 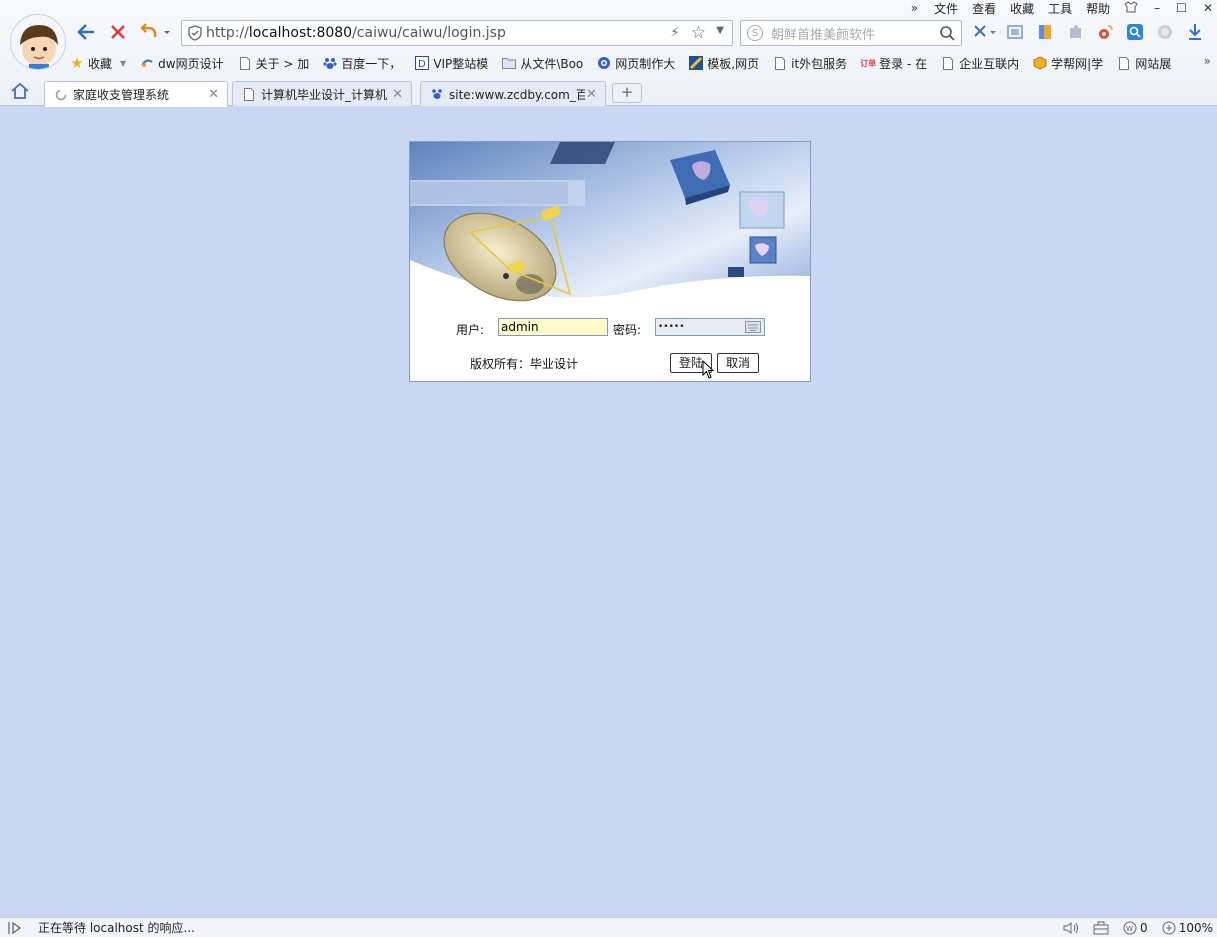 I want to click on bookmark-item: D VIP整站模, so click(x=451, y=63).